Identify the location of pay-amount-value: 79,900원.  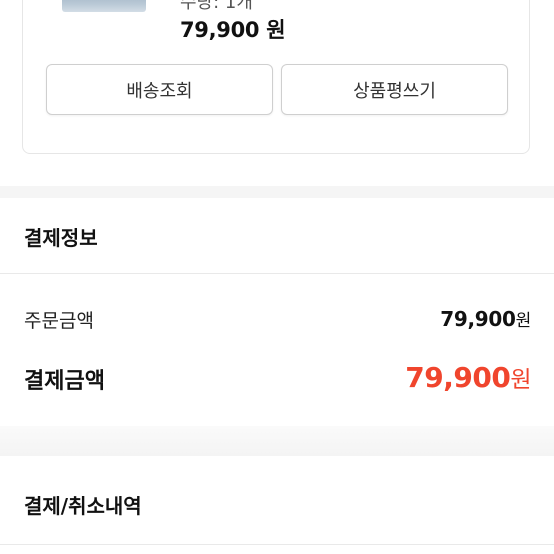
(468, 377).